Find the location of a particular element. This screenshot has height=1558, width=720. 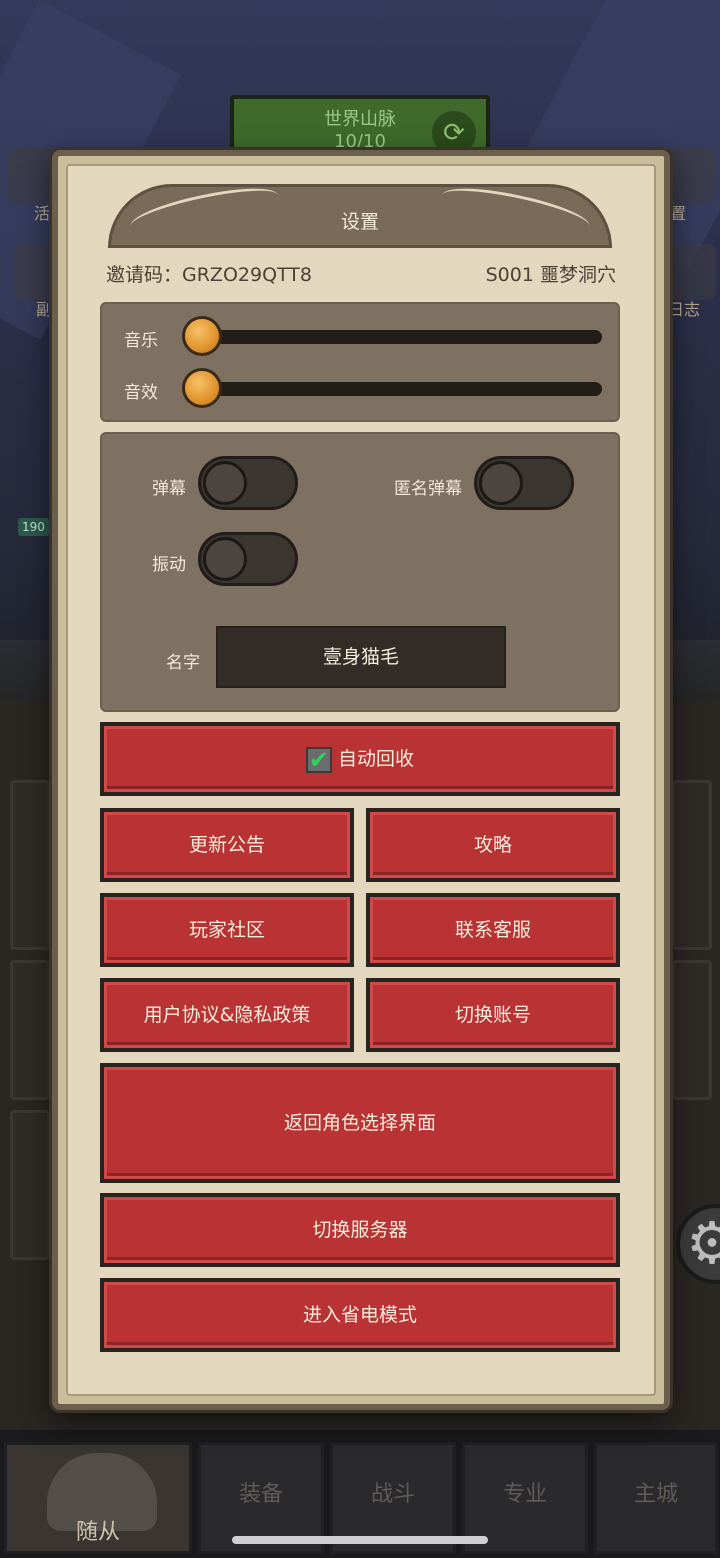

auto-recycle-label: 自动回收 is located at coordinates (375, 759).